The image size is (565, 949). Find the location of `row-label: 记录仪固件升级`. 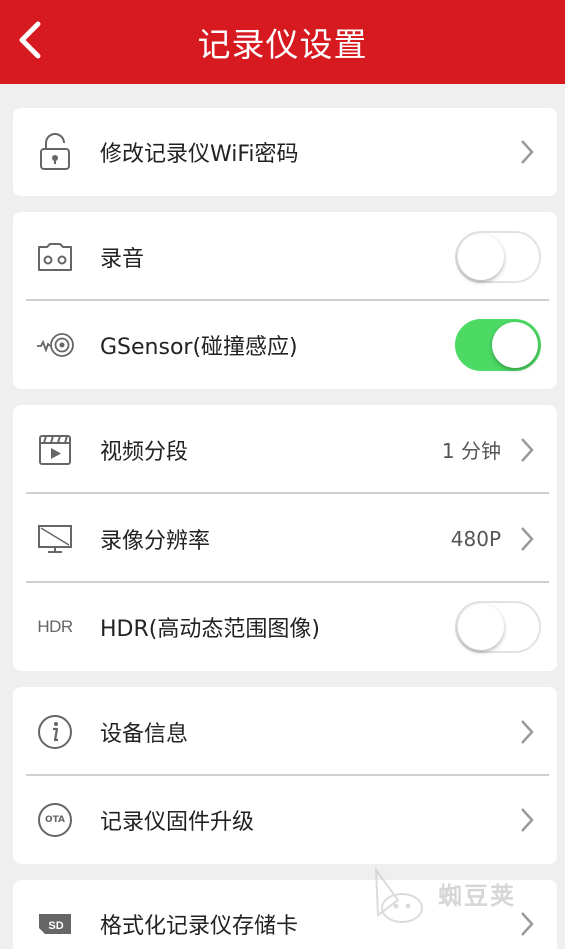

row-label: 记录仪固件升级 is located at coordinates (177, 822).